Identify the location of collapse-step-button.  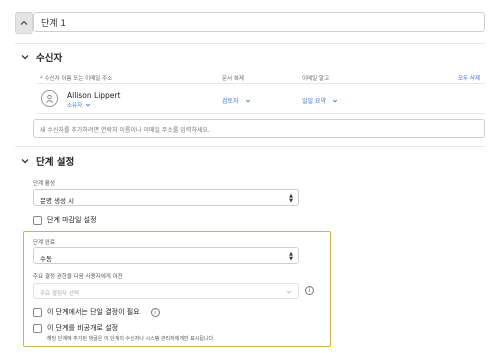
(24, 23).